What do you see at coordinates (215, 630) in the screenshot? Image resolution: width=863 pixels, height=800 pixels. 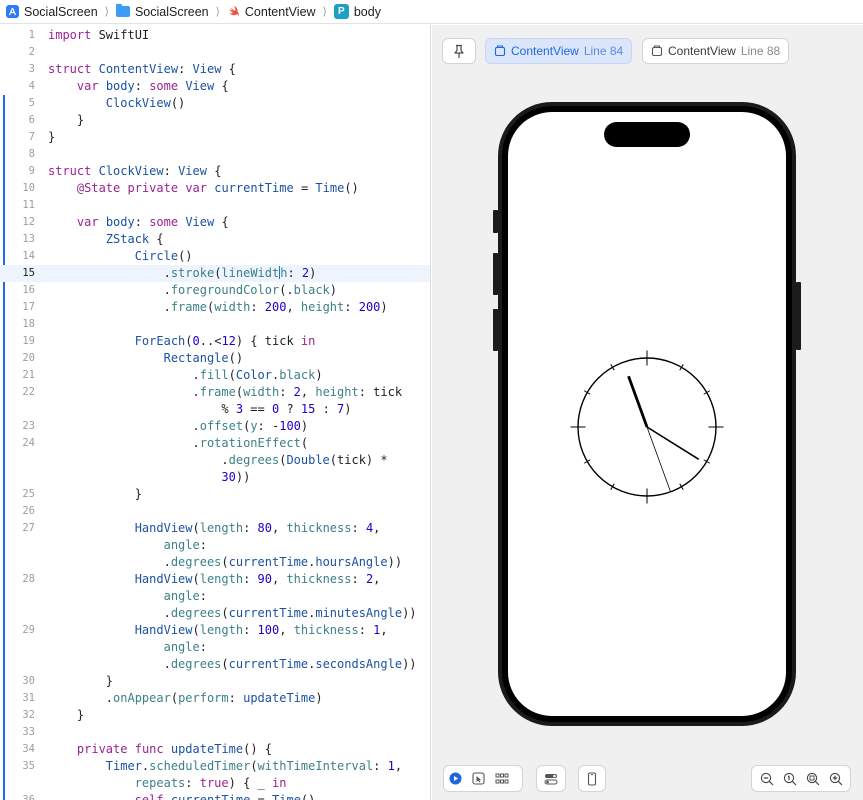 I see `code-line: 29 HandView(length: 100, thickness: 1,` at bounding box center [215, 630].